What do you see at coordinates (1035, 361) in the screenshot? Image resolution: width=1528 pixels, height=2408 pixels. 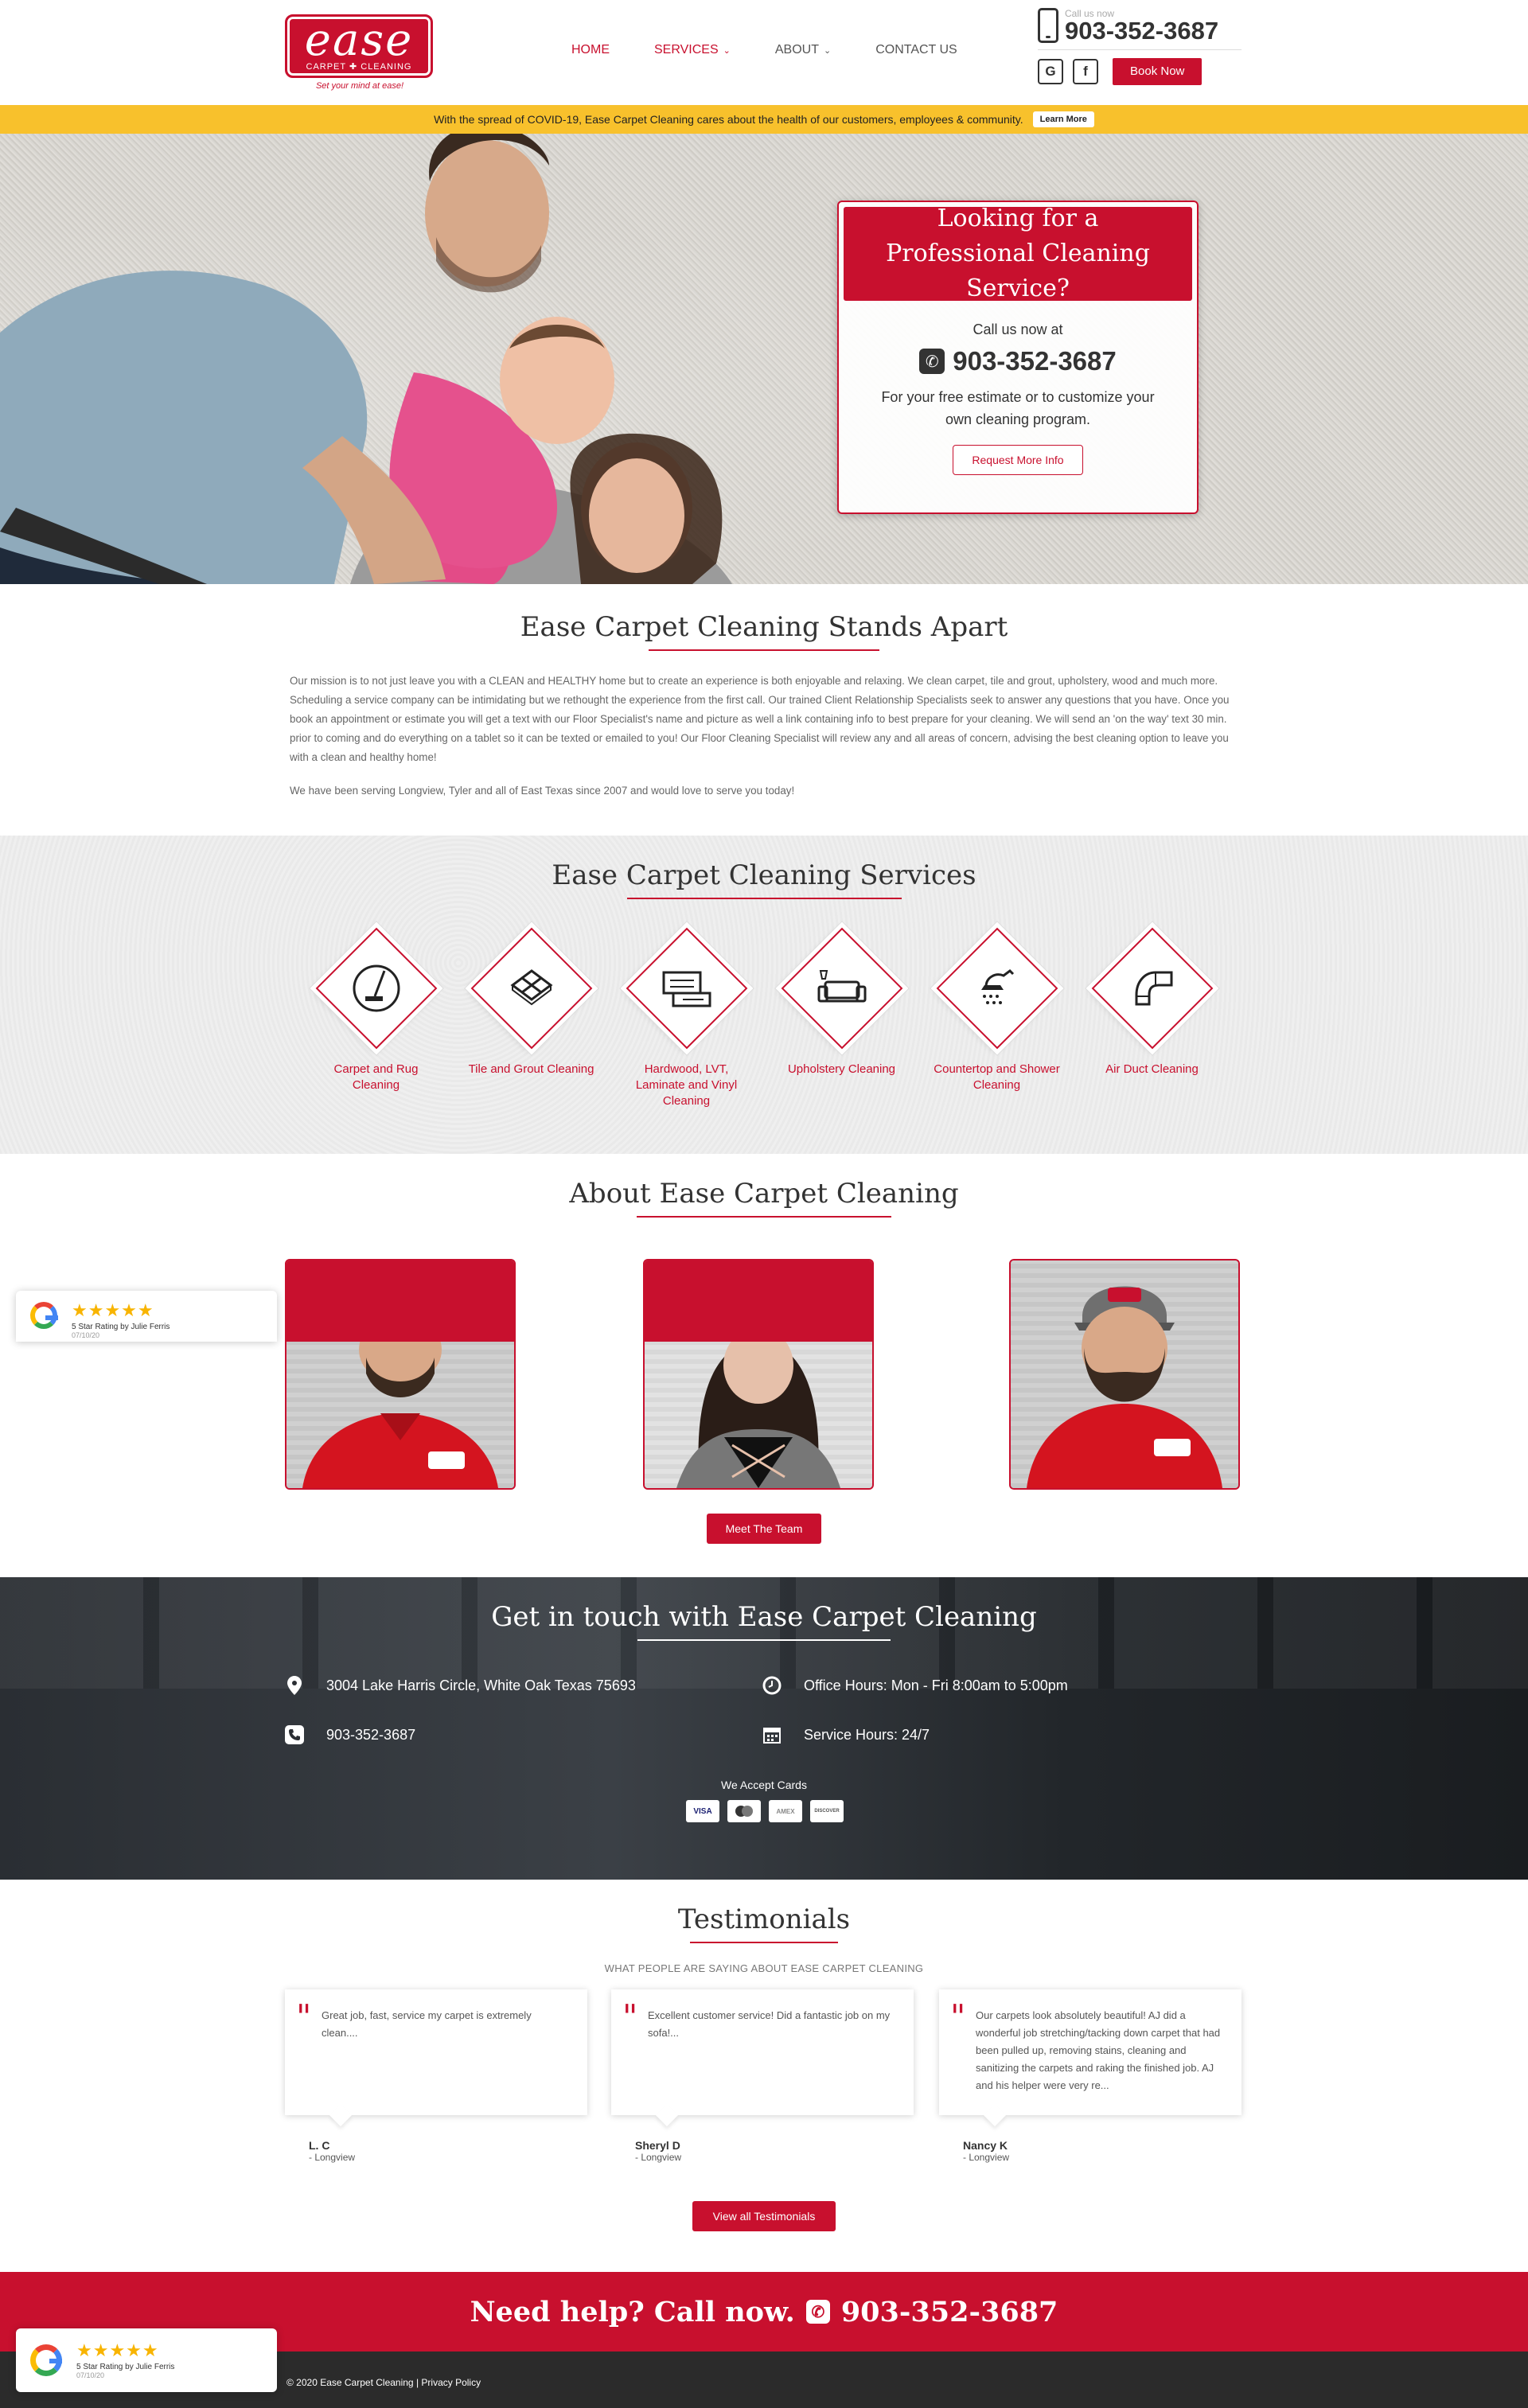 I see `hero-phone-number: 903-352-3687` at bounding box center [1035, 361].